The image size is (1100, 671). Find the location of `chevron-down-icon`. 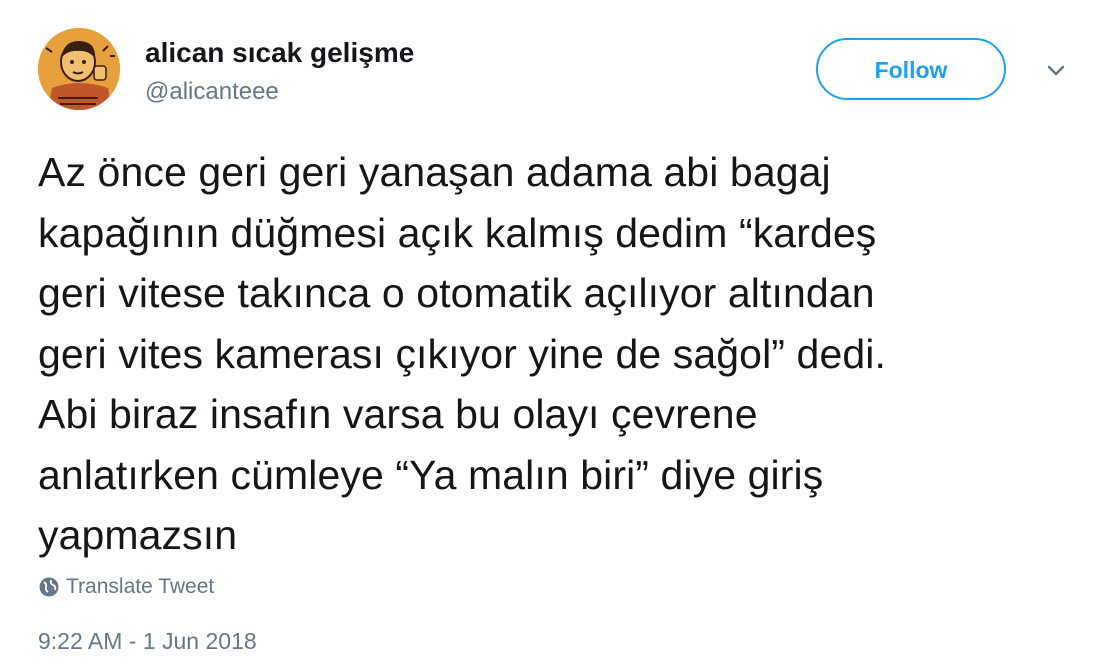

chevron-down-icon is located at coordinates (1056, 70).